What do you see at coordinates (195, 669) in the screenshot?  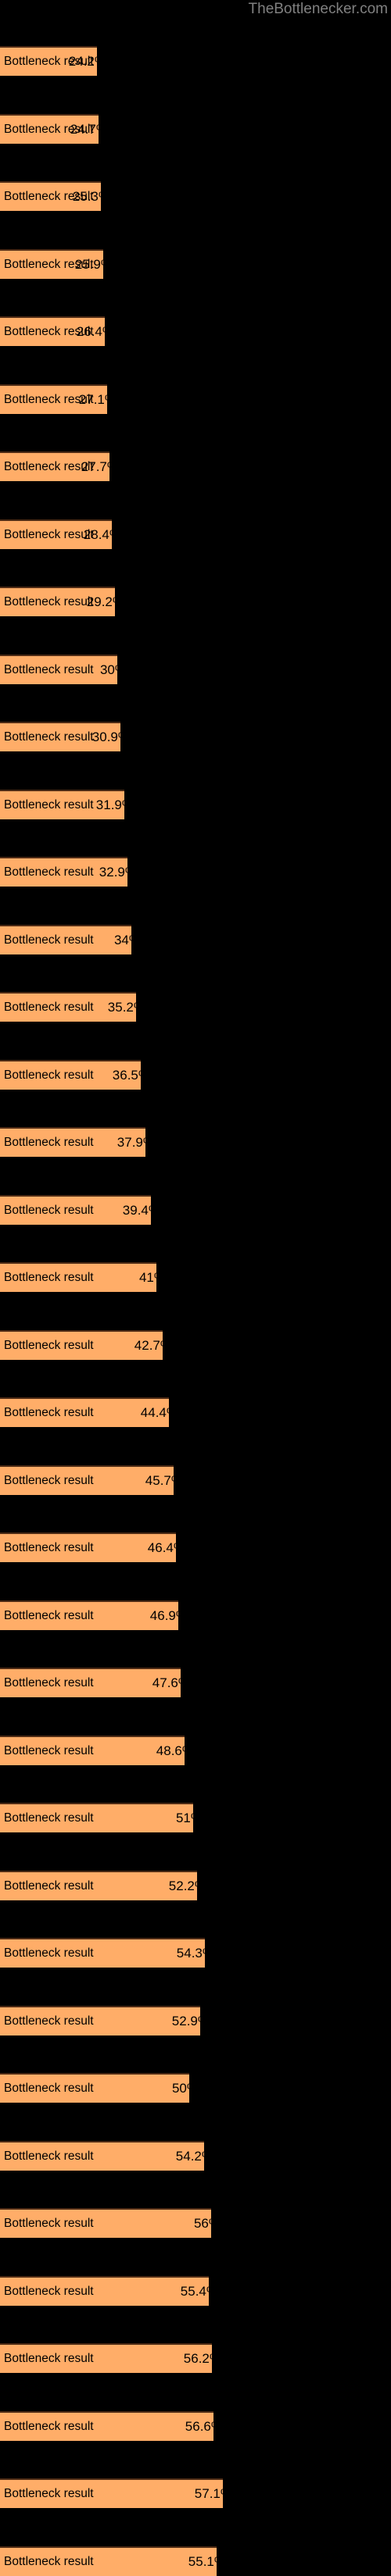 I see `bar-row: Bottleneck result30%` at bounding box center [195, 669].